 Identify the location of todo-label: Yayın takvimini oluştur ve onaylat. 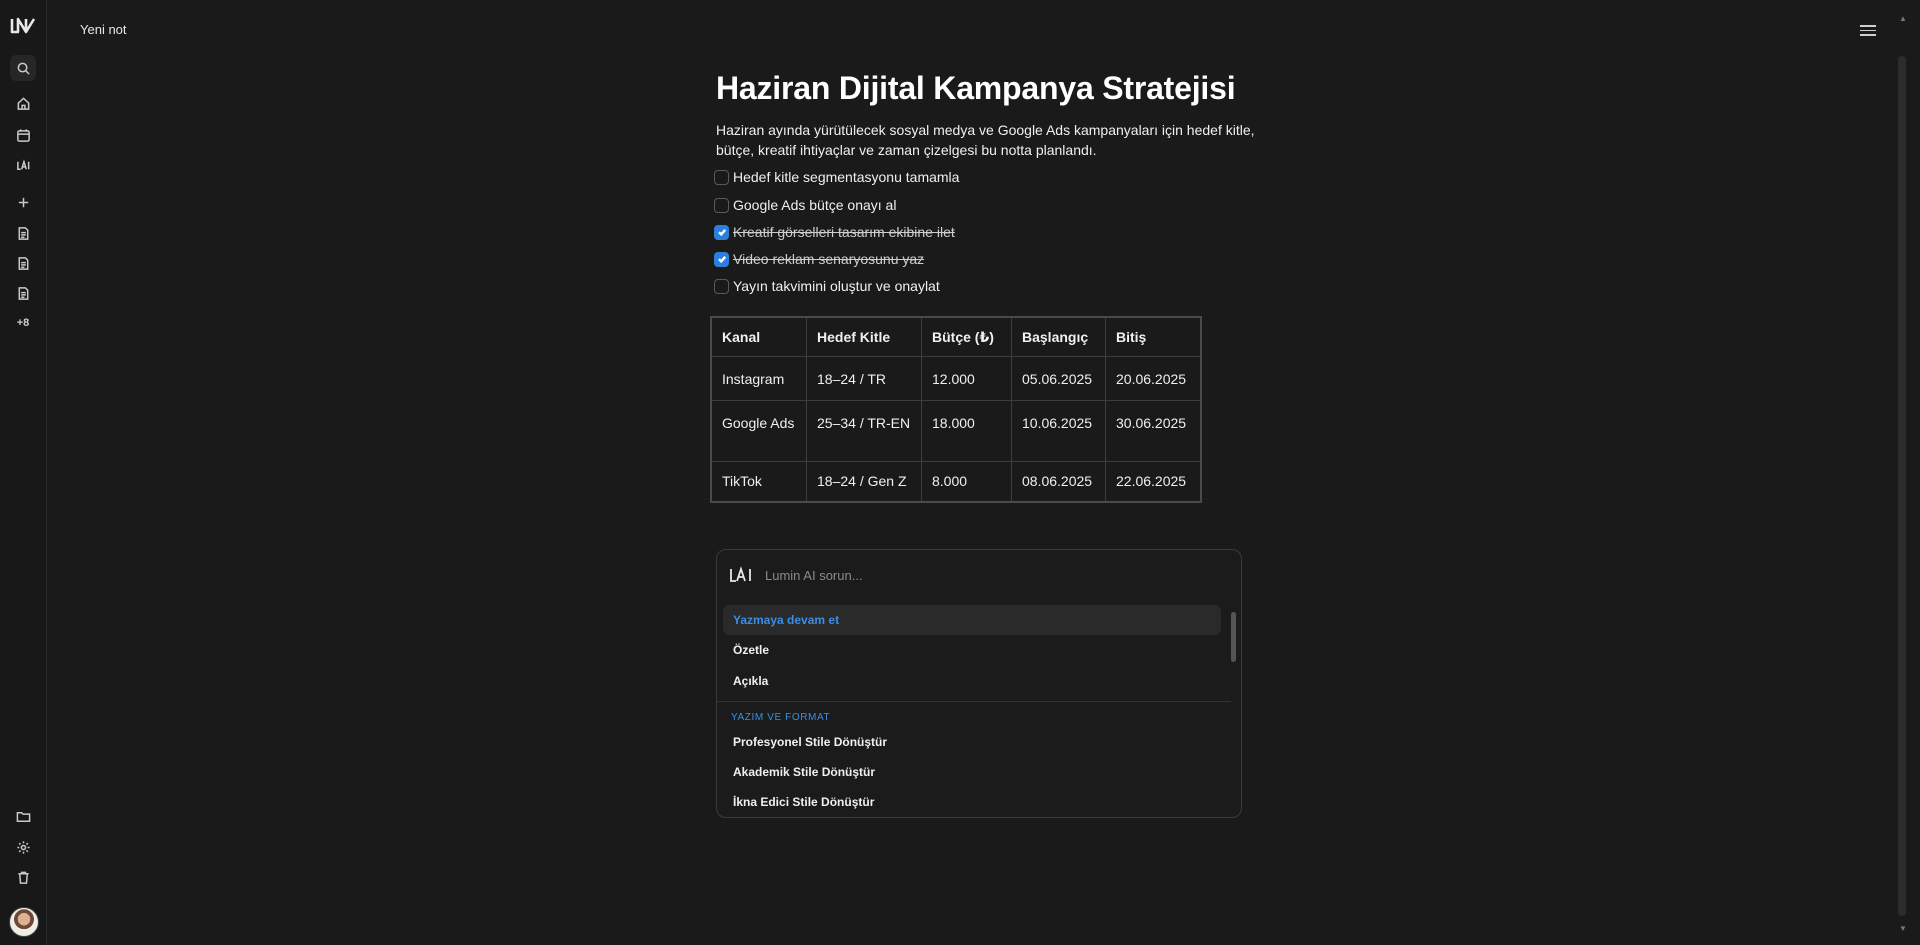
(836, 286).